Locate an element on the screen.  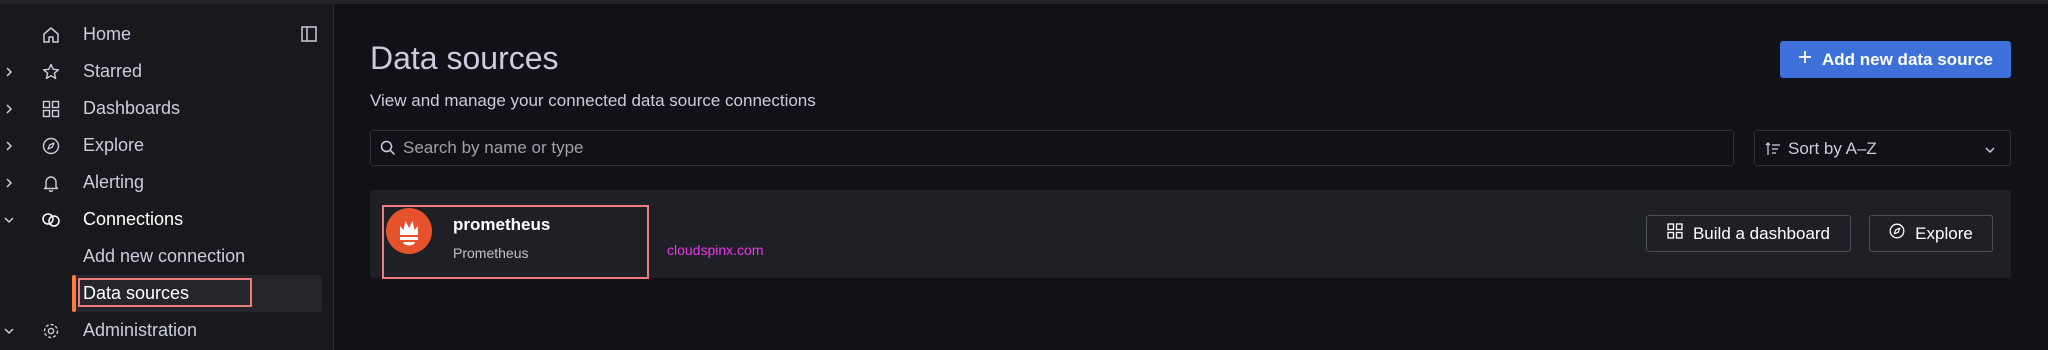
watermark-text: cloudspinx.com is located at coordinates (715, 250).